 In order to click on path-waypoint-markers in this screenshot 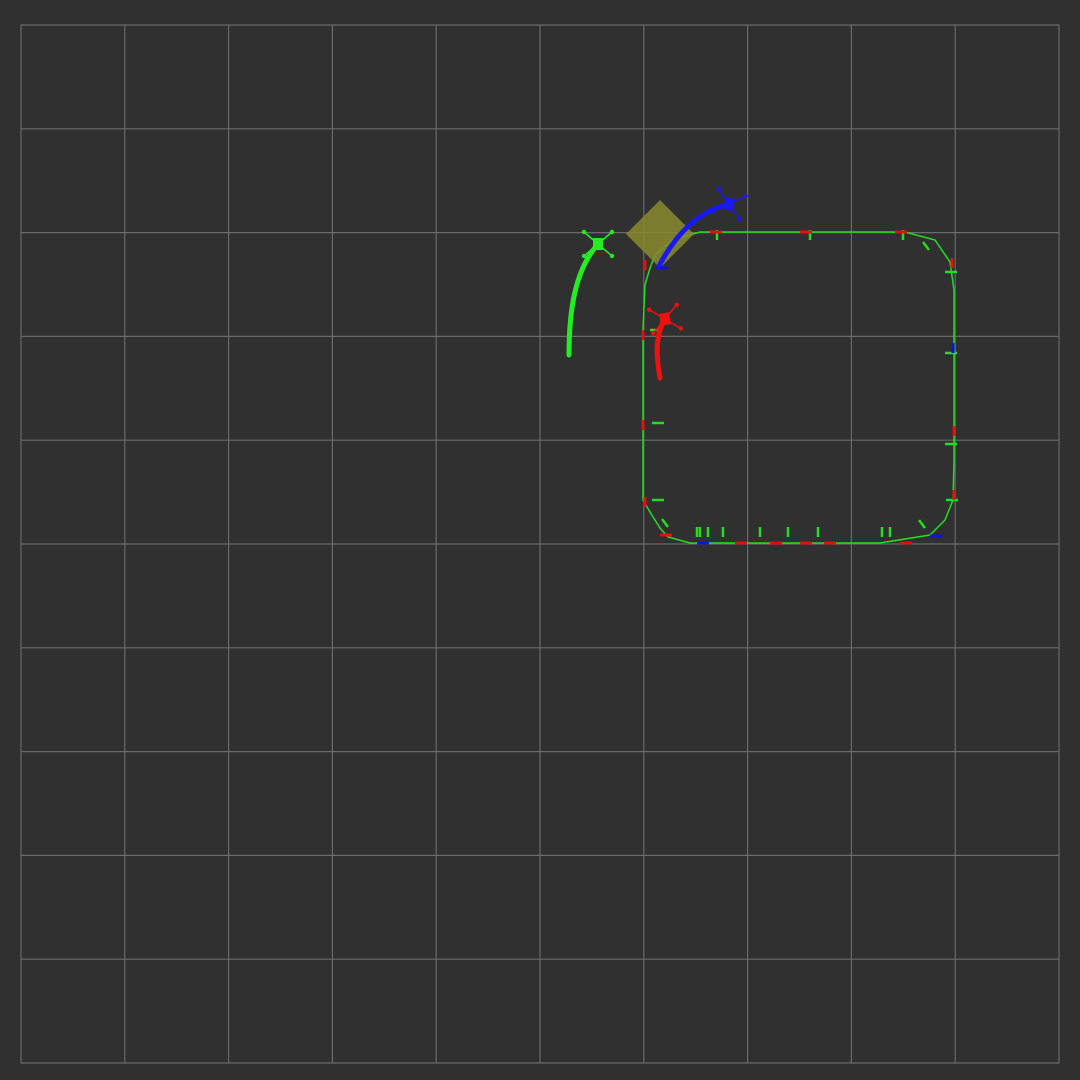, I will do `click(799, 387)`.